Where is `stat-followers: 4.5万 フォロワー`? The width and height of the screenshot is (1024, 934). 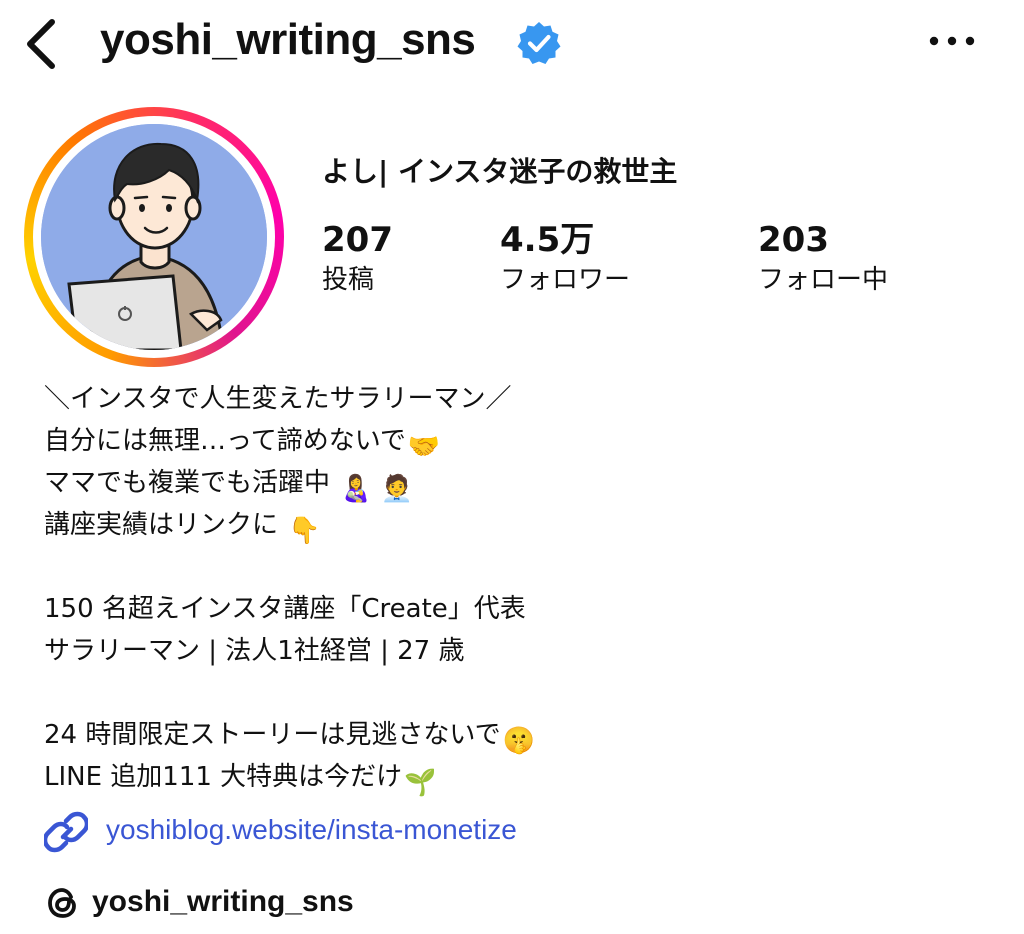 stat-followers: 4.5万 フォロワー is located at coordinates (565, 258).